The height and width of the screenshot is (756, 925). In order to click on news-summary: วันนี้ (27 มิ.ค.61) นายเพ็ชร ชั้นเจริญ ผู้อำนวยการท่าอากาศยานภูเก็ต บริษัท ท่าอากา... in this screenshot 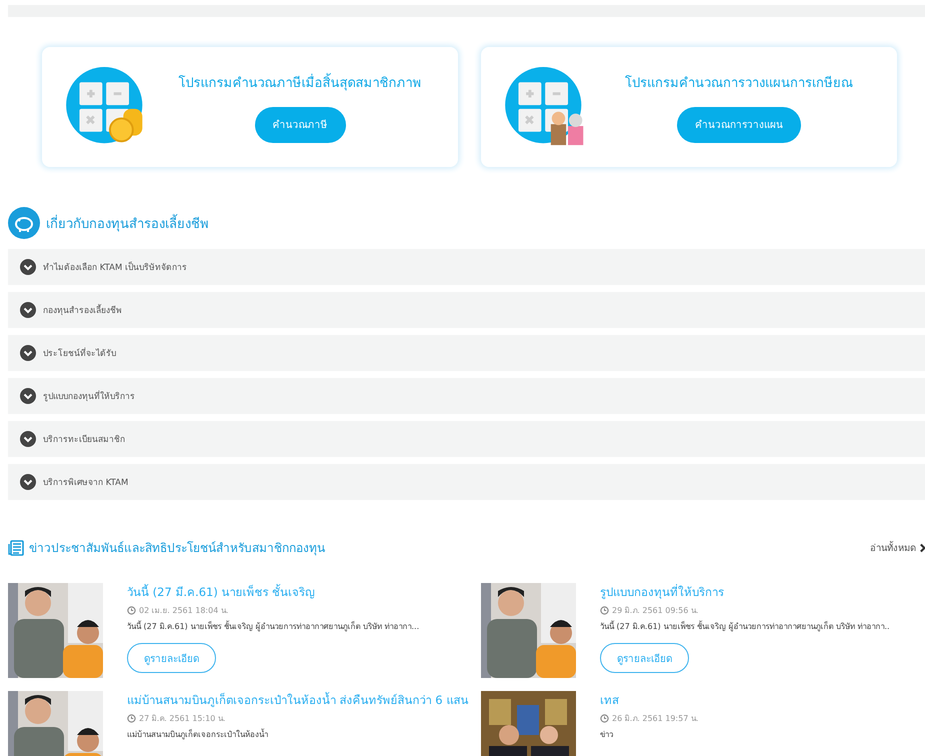, I will do `click(273, 626)`.